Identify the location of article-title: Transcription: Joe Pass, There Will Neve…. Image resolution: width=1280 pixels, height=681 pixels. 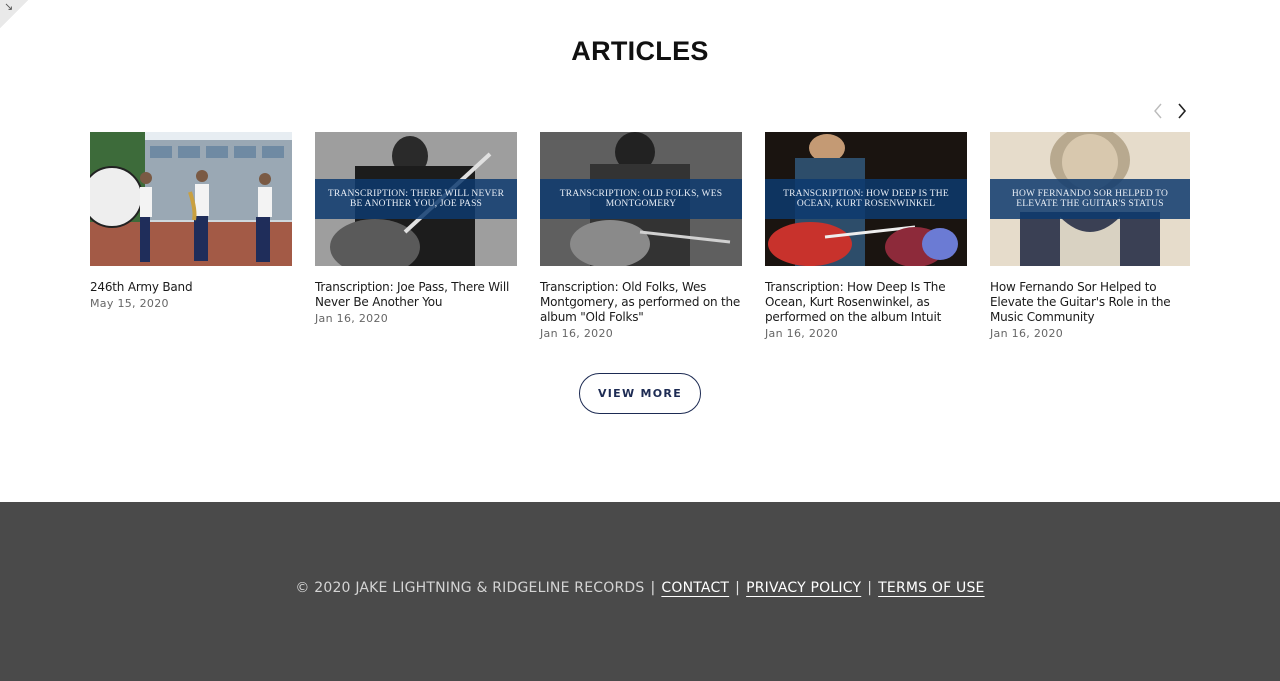
(416, 295).